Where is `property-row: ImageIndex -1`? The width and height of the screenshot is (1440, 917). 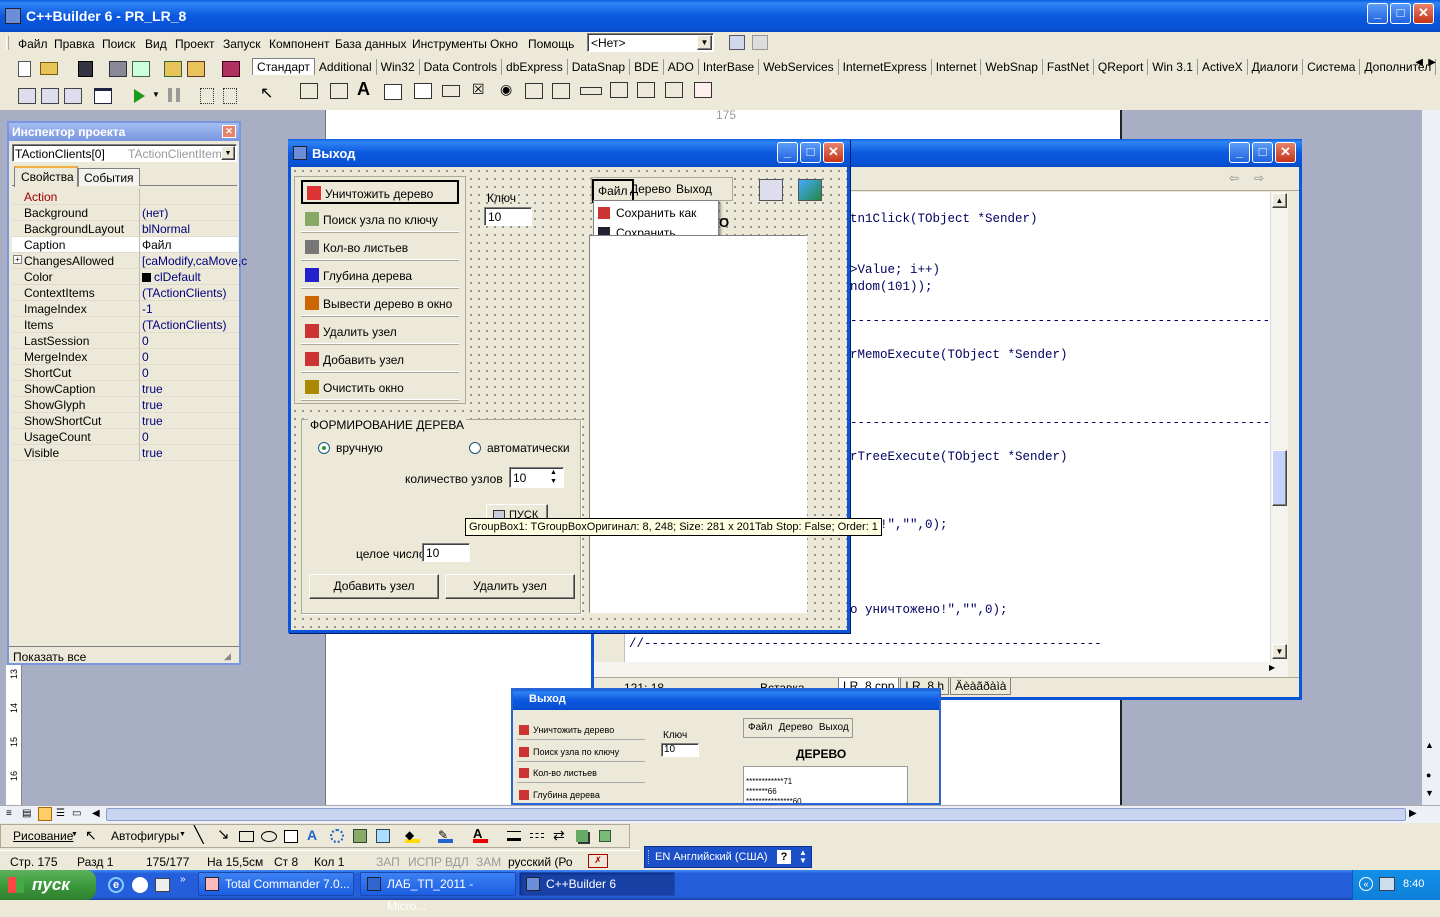
property-row: ImageIndex -1 is located at coordinates (125, 309).